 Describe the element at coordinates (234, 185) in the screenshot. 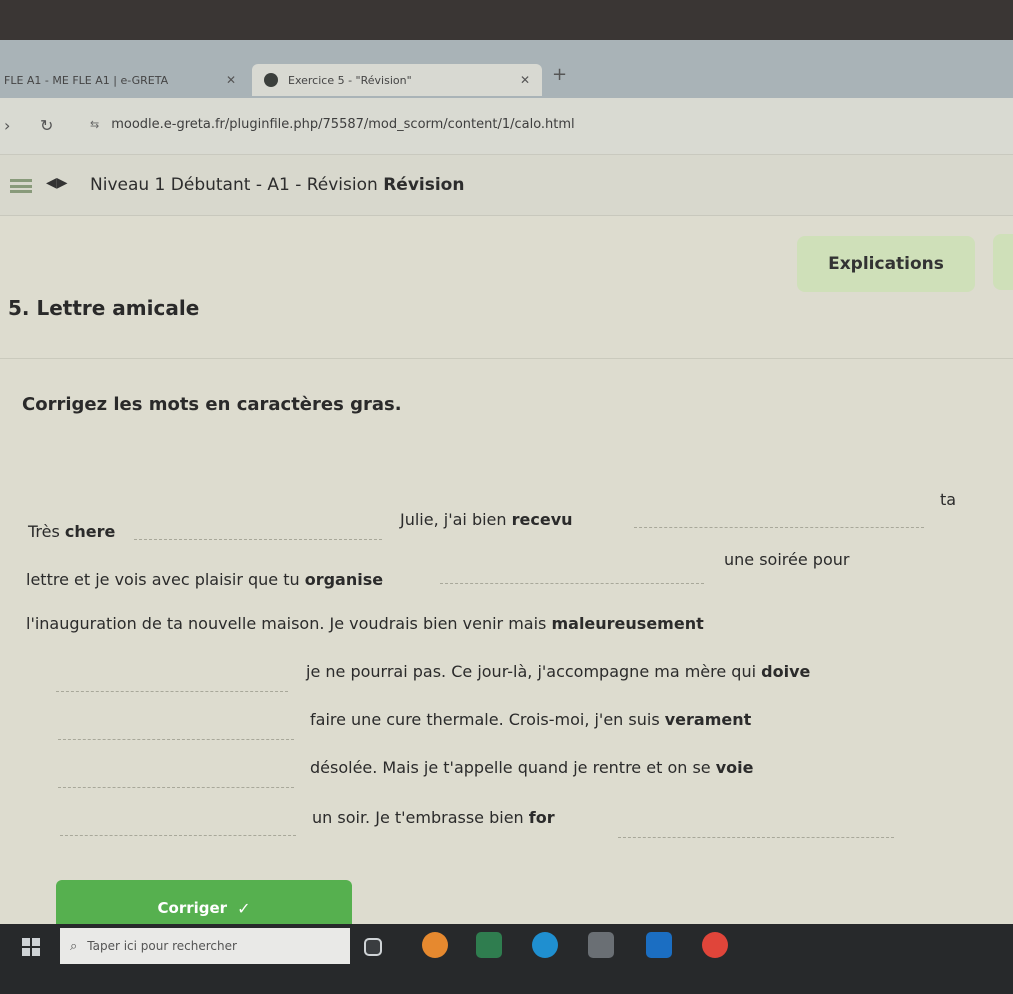

I see `course-title-text: Niveau 1 Débutant - A1 - Révision` at that location.